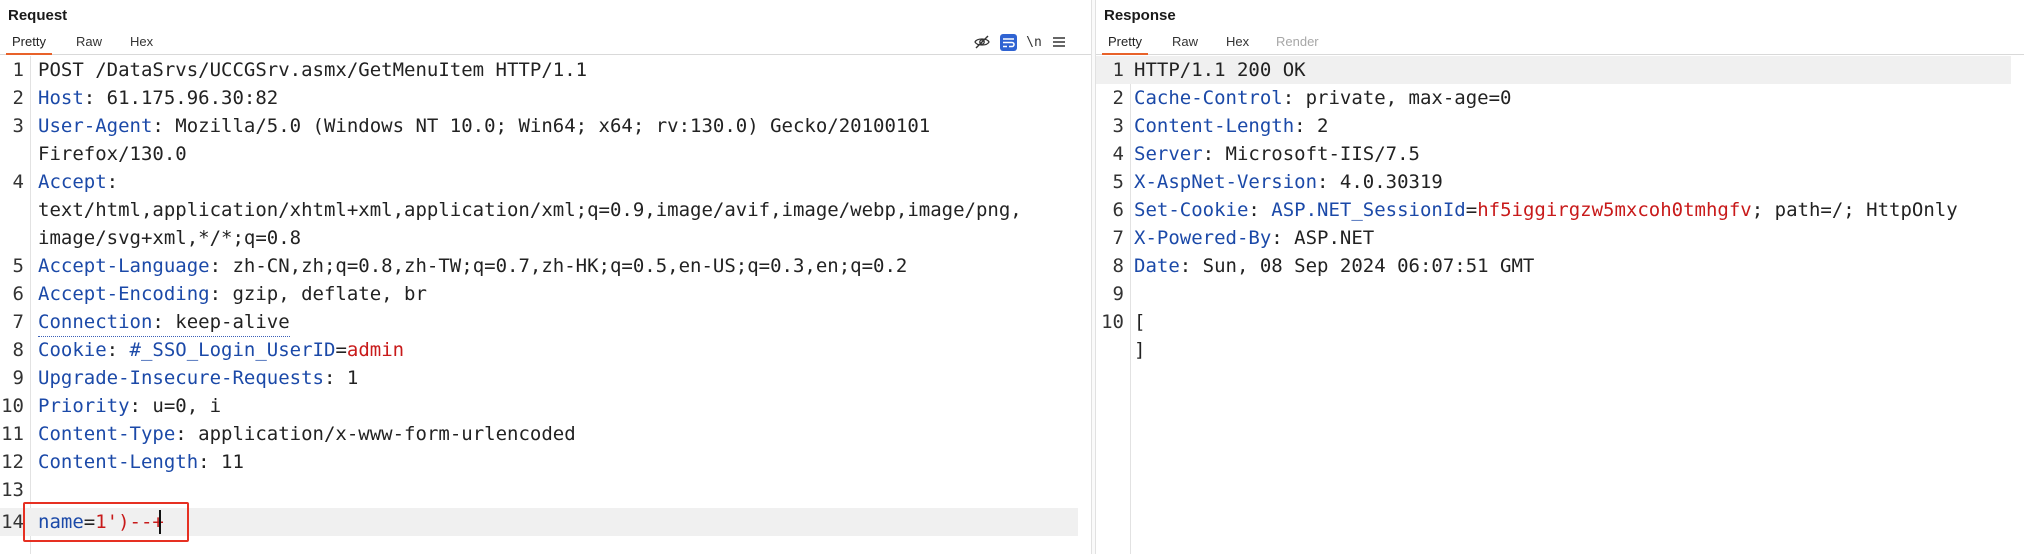 The height and width of the screenshot is (554, 2024). I want to click on wrap-lines-icon, so click(1008, 42).